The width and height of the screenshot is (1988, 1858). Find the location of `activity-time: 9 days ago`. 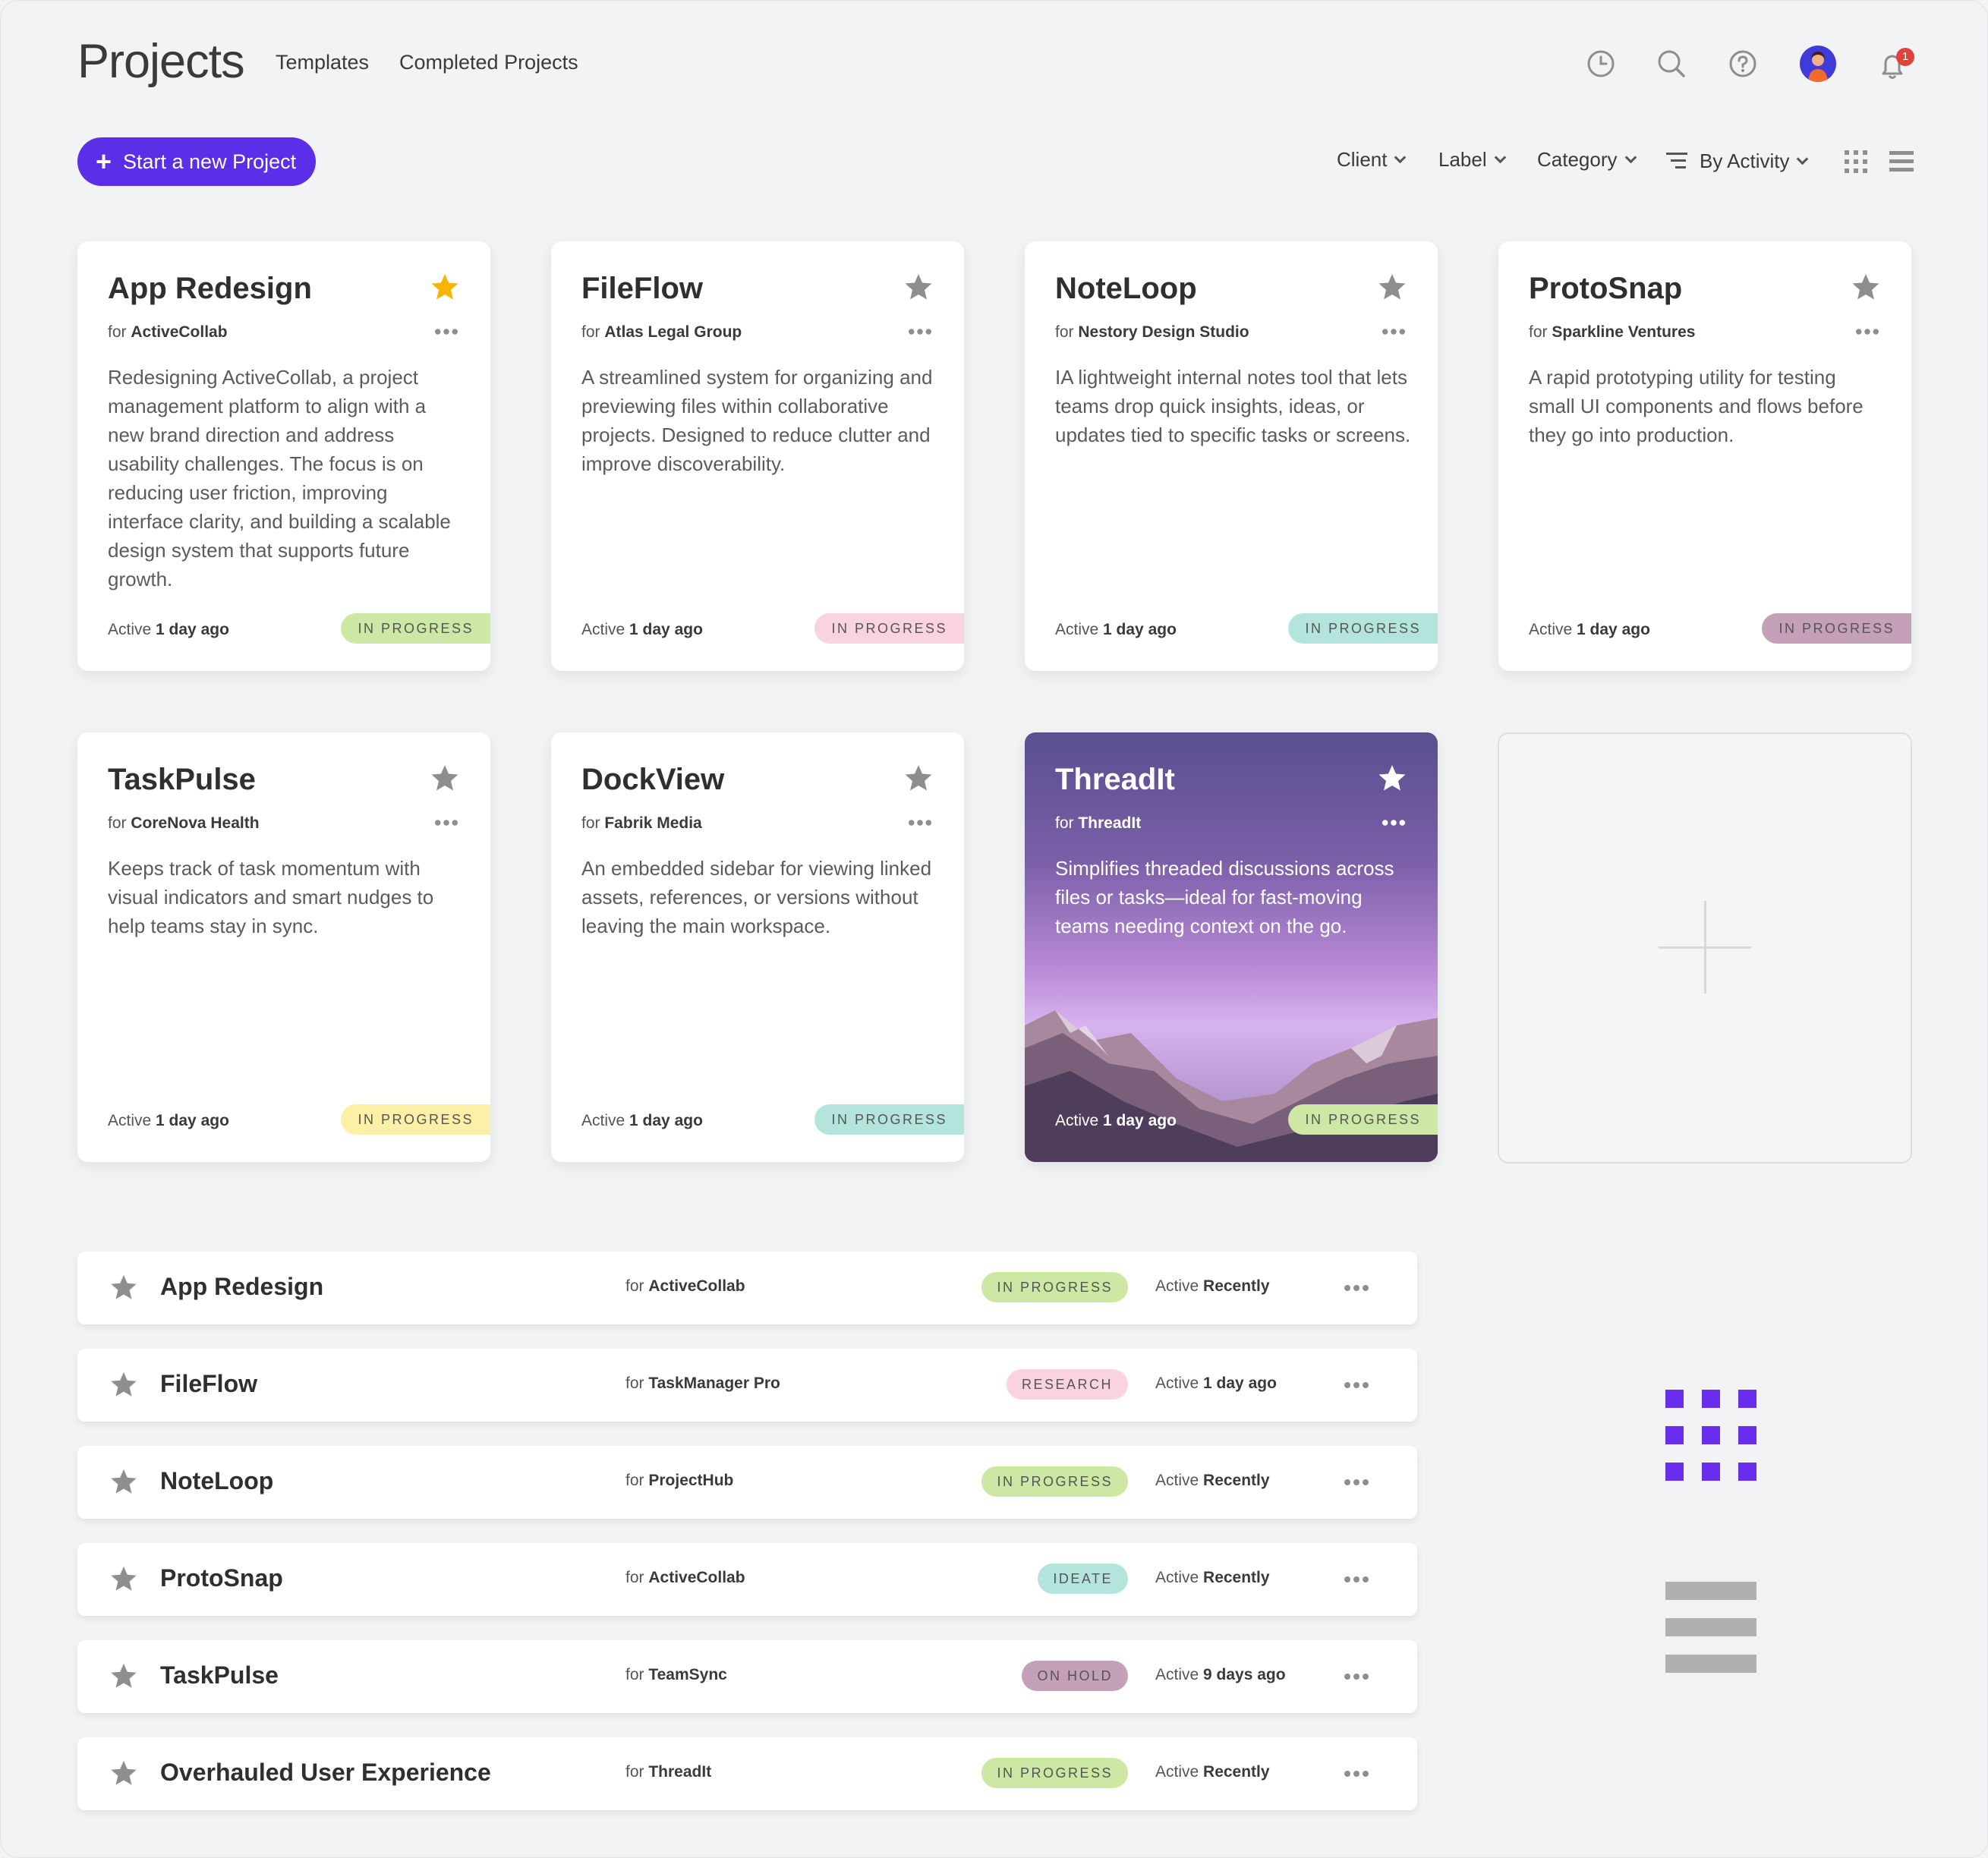

activity-time: 9 days ago is located at coordinates (1244, 1674).